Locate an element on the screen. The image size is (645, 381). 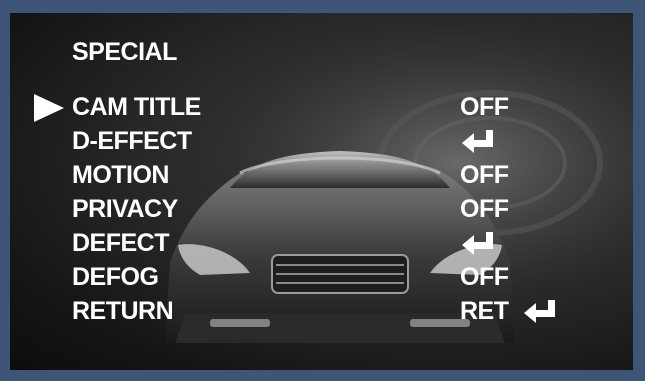
menu-item-privacy: PRIVACY OFF is located at coordinates (321, 209).